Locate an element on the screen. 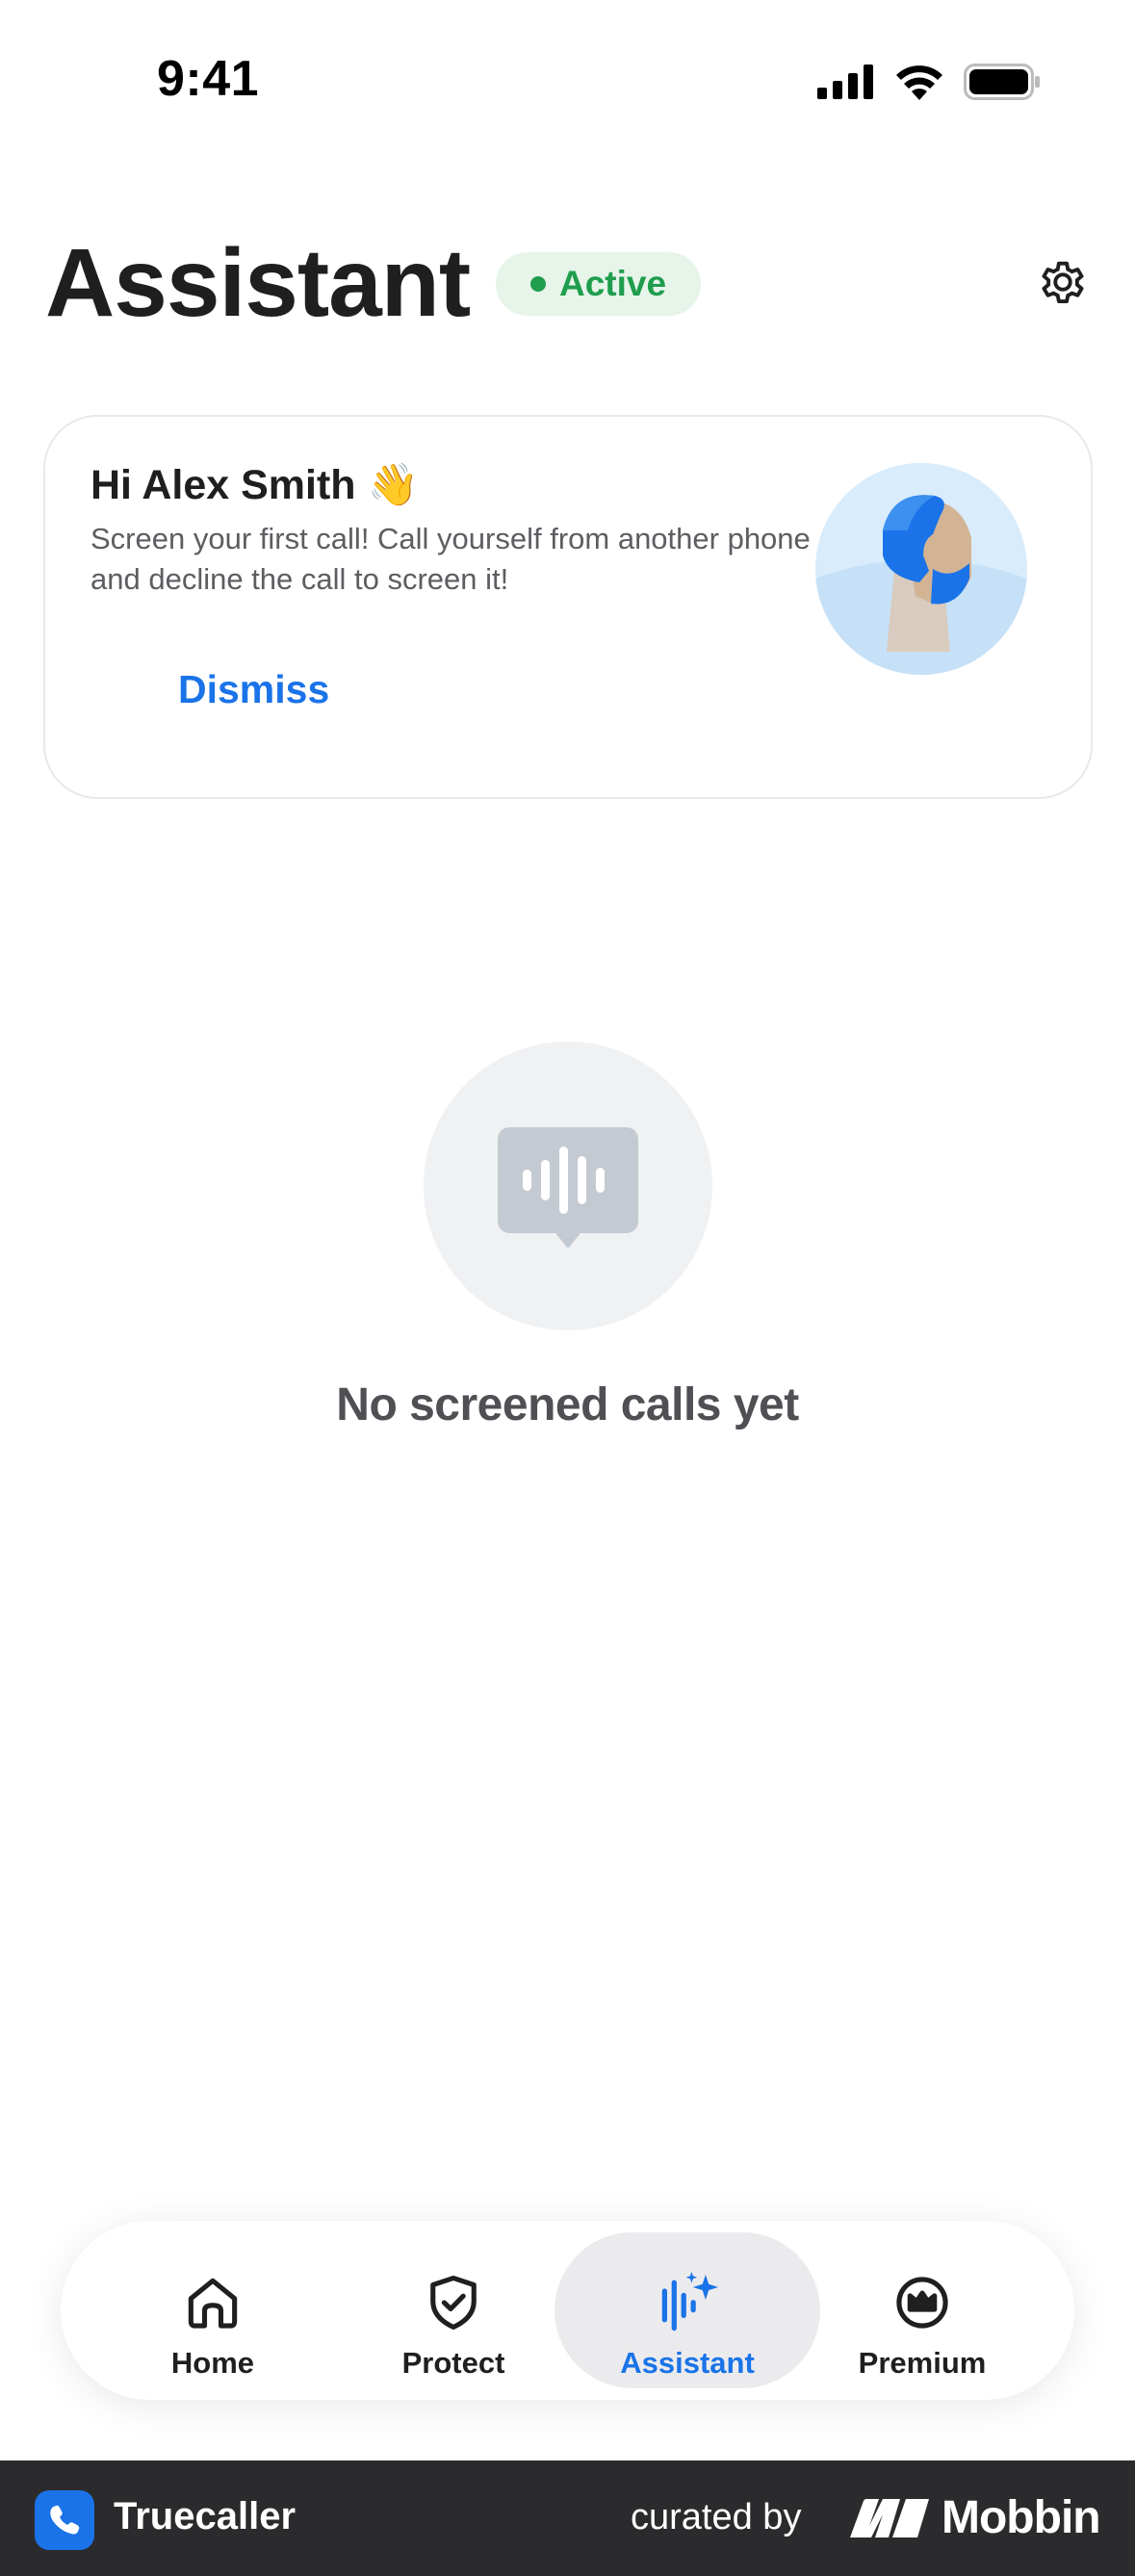 Image resolution: width=1135 pixels, height=2576 pixels. status-icons is located at coordinates (929, 82).